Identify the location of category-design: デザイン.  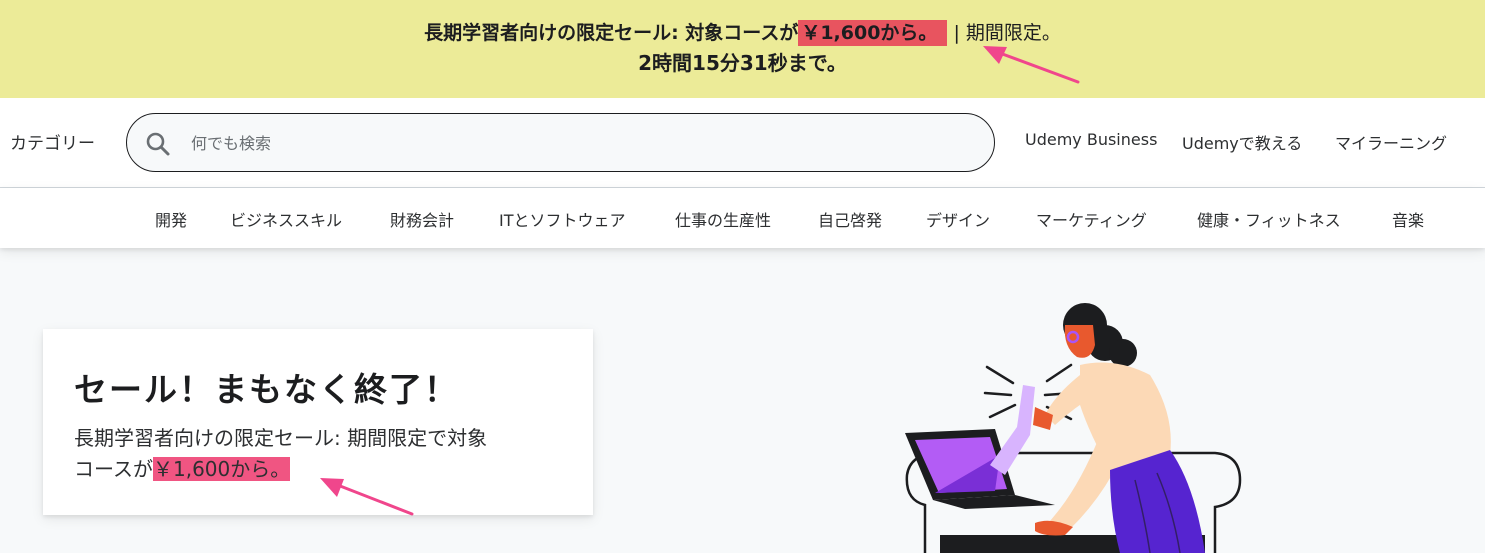
(958, 219).